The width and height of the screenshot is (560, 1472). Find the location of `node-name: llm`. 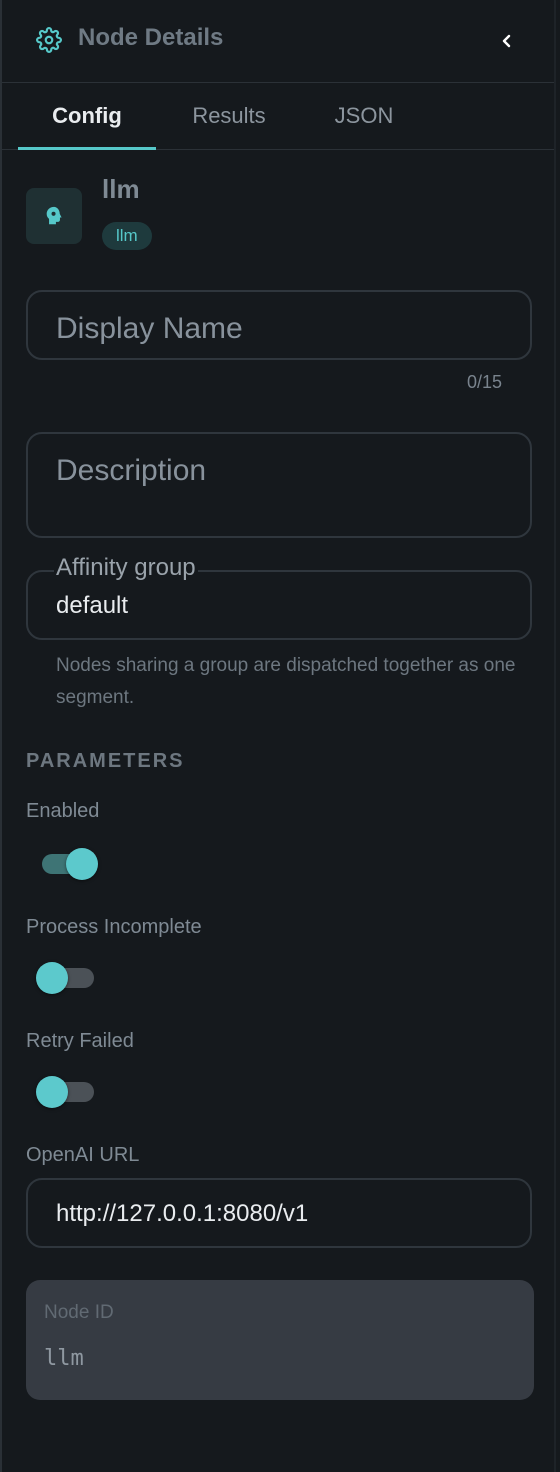

node-name: llm is located at coordinates (121, 189).